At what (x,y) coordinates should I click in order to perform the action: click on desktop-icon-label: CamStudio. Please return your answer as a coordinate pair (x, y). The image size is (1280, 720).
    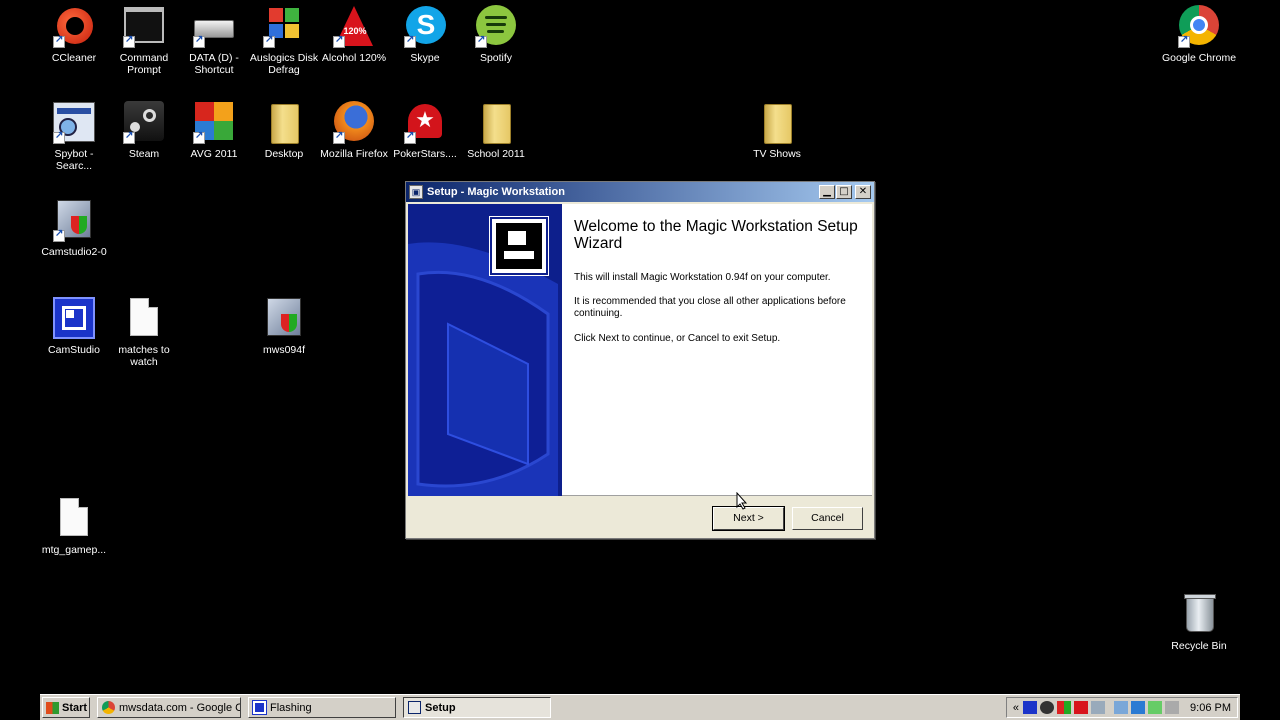
    Looking at the image, I should click on (74, 350).